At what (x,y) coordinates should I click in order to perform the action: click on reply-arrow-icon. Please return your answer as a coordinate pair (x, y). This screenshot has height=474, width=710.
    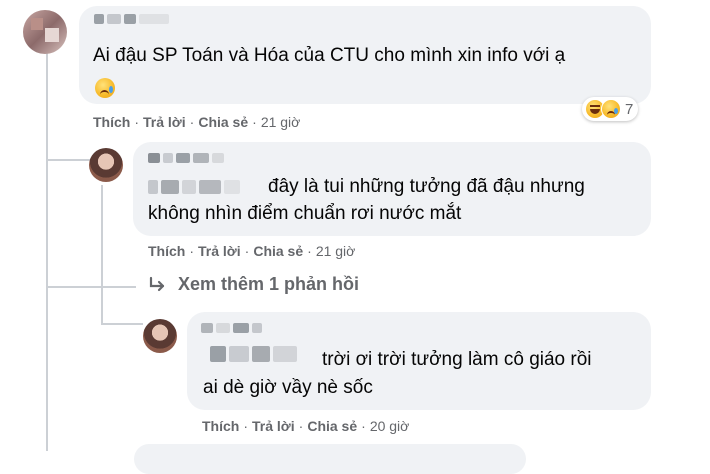
    Looking at the image, I should click on (157, 283).